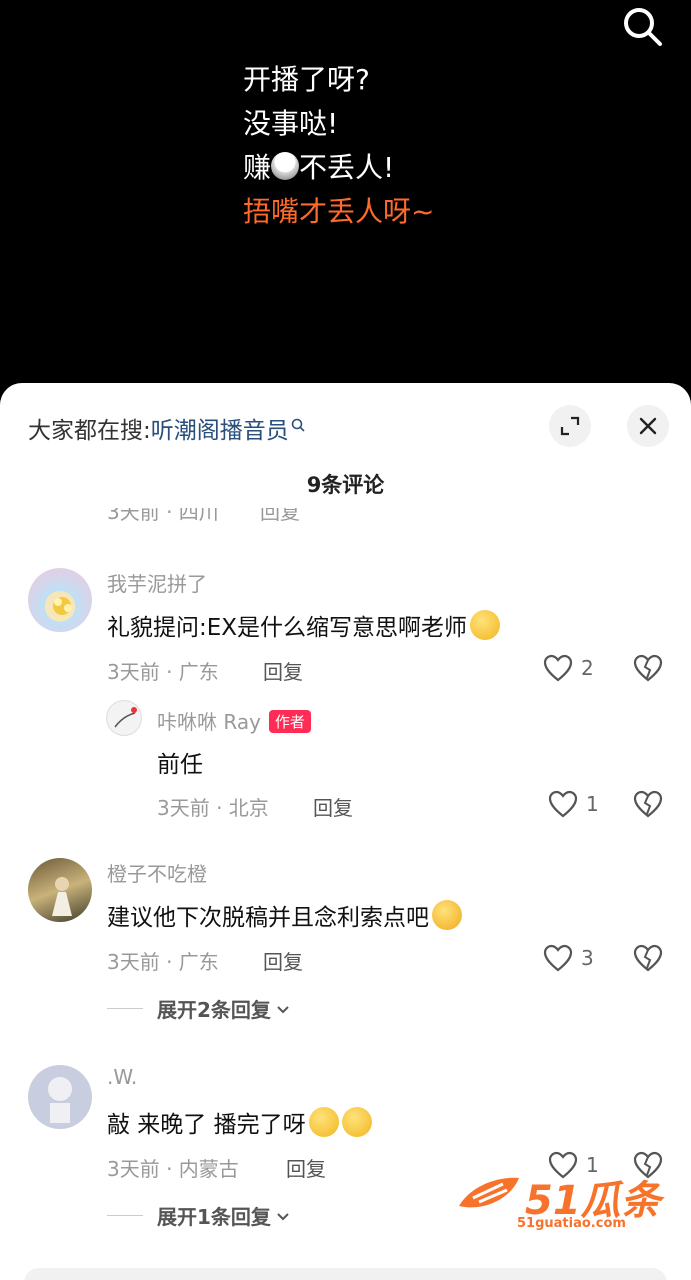 Image resolution: width=691 pixels, height=1280 pixels. What do you see at coordinates (180, 762) in the screenshot?
I see `reply-text: 前任` at bounding box center [180, 762].